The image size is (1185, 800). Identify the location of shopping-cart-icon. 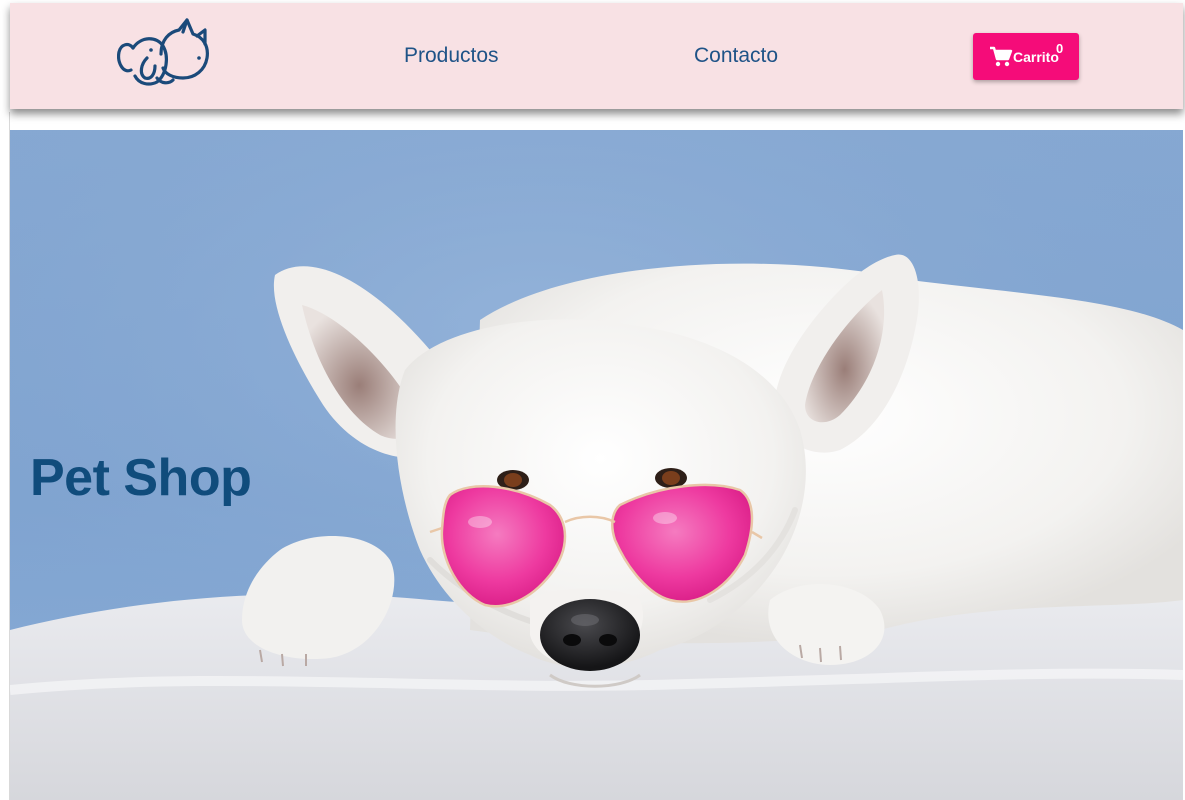
(1001, 57).